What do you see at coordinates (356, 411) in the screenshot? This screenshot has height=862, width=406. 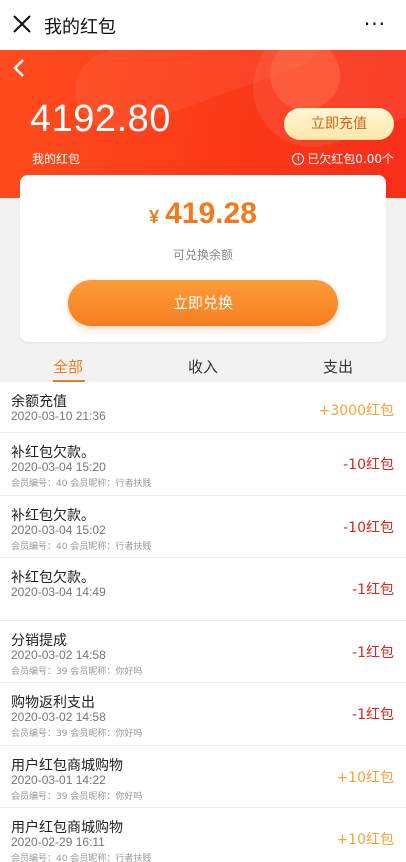 I see `transaction-value: +3000红包` at bounding box center [356, 411].